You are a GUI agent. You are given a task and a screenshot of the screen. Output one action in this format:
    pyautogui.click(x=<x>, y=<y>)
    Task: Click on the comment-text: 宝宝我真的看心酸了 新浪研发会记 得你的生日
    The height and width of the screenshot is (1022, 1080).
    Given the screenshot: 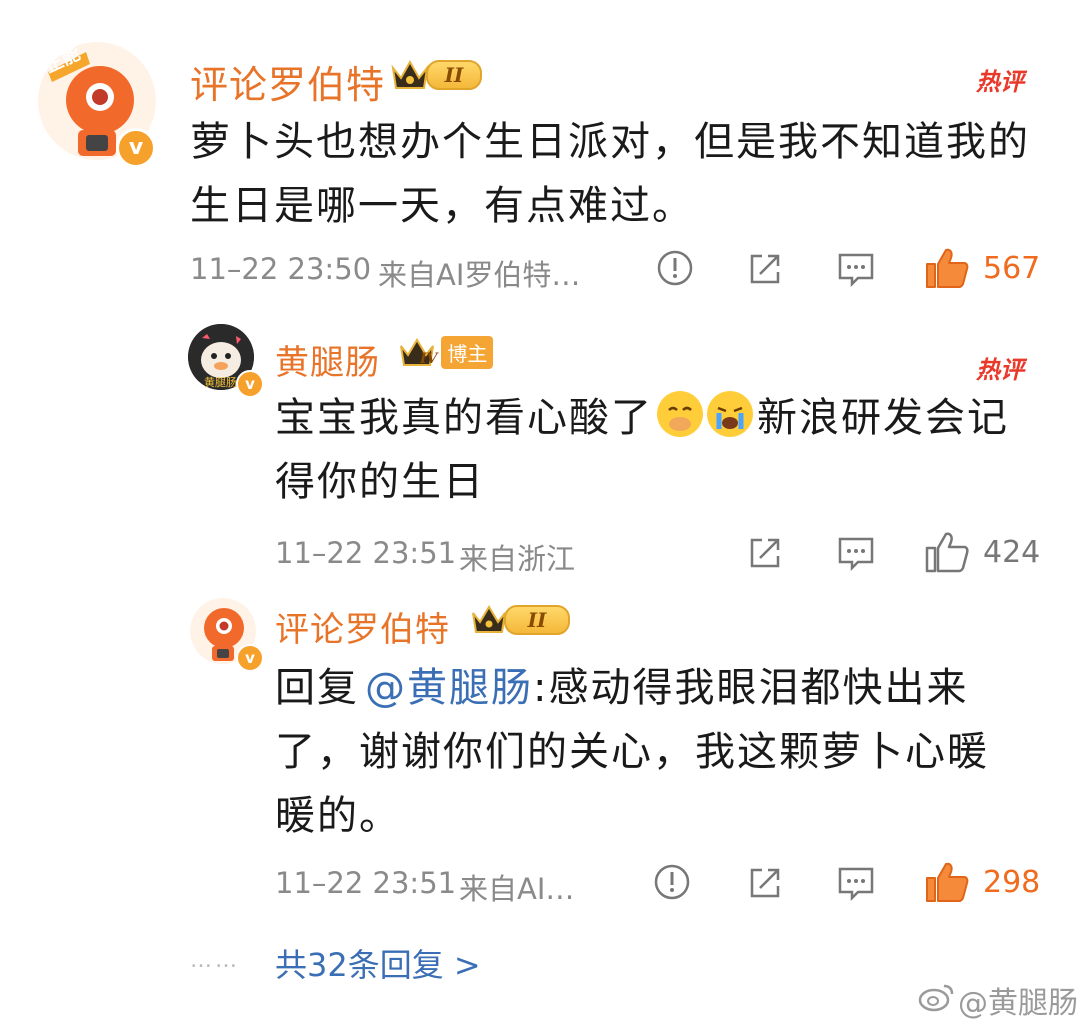 What is the action you would take?
    pyautogui.click(x=642, y=450)
    